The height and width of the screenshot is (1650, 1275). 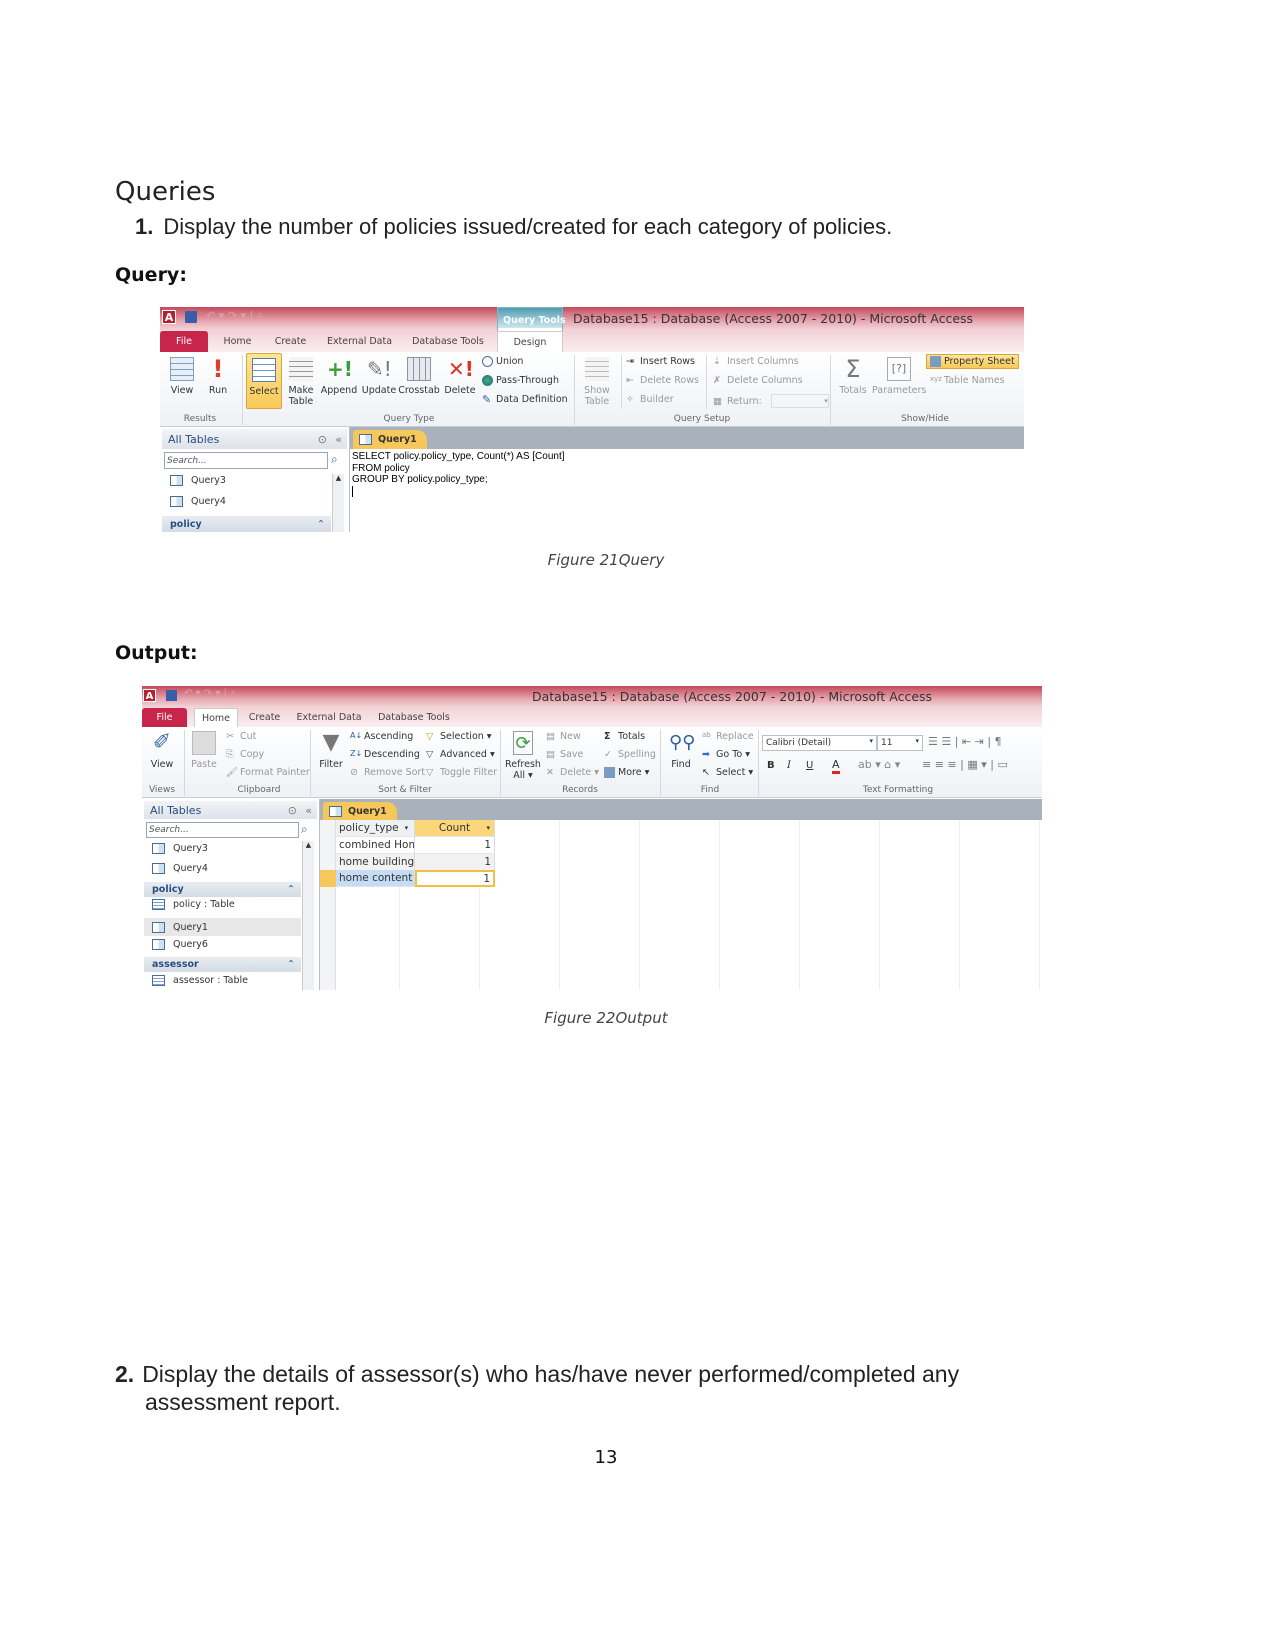 I want to click on nav-item-policy-table: policy : Table, so click(x=193, y=904).